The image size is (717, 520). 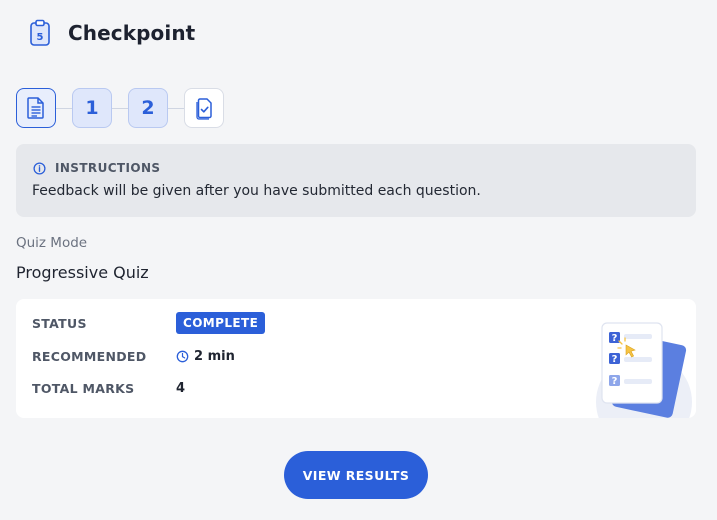 What do you see at coordinates (132, 33) in the screenshot?
I see `page-title: Checkpoint` at bounding box center [132, 33].